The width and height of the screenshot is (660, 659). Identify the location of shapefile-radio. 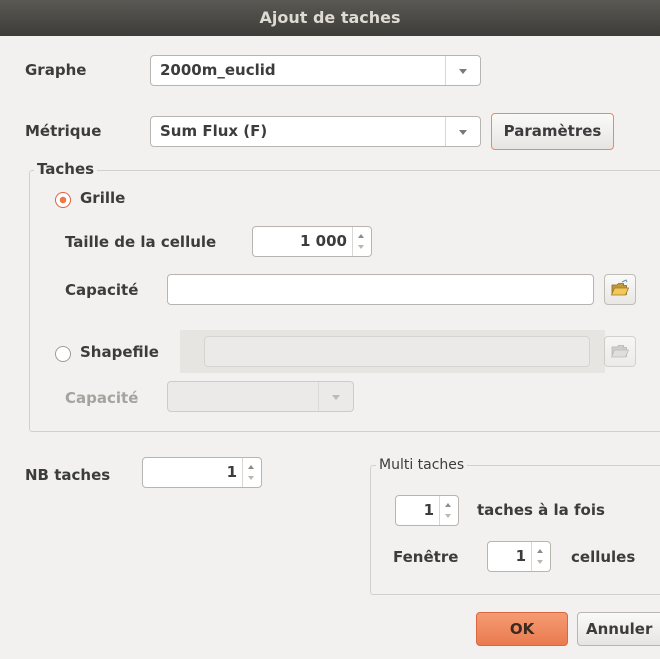
(63, 354).